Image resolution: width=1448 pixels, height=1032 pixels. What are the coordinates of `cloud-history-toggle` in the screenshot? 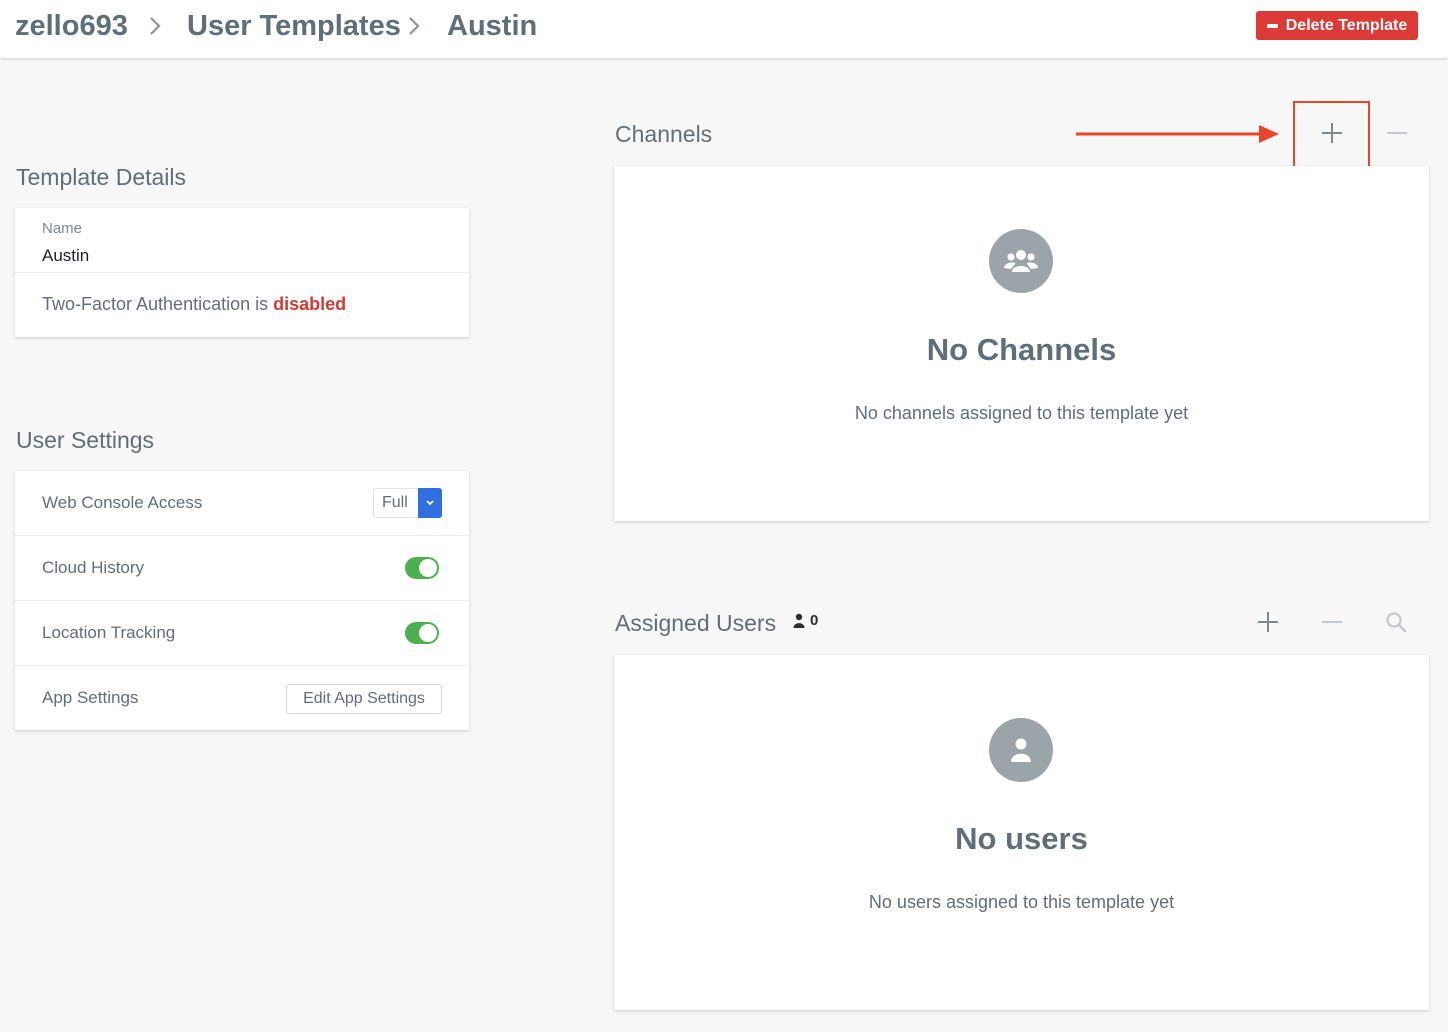 It's located at (422, 568).